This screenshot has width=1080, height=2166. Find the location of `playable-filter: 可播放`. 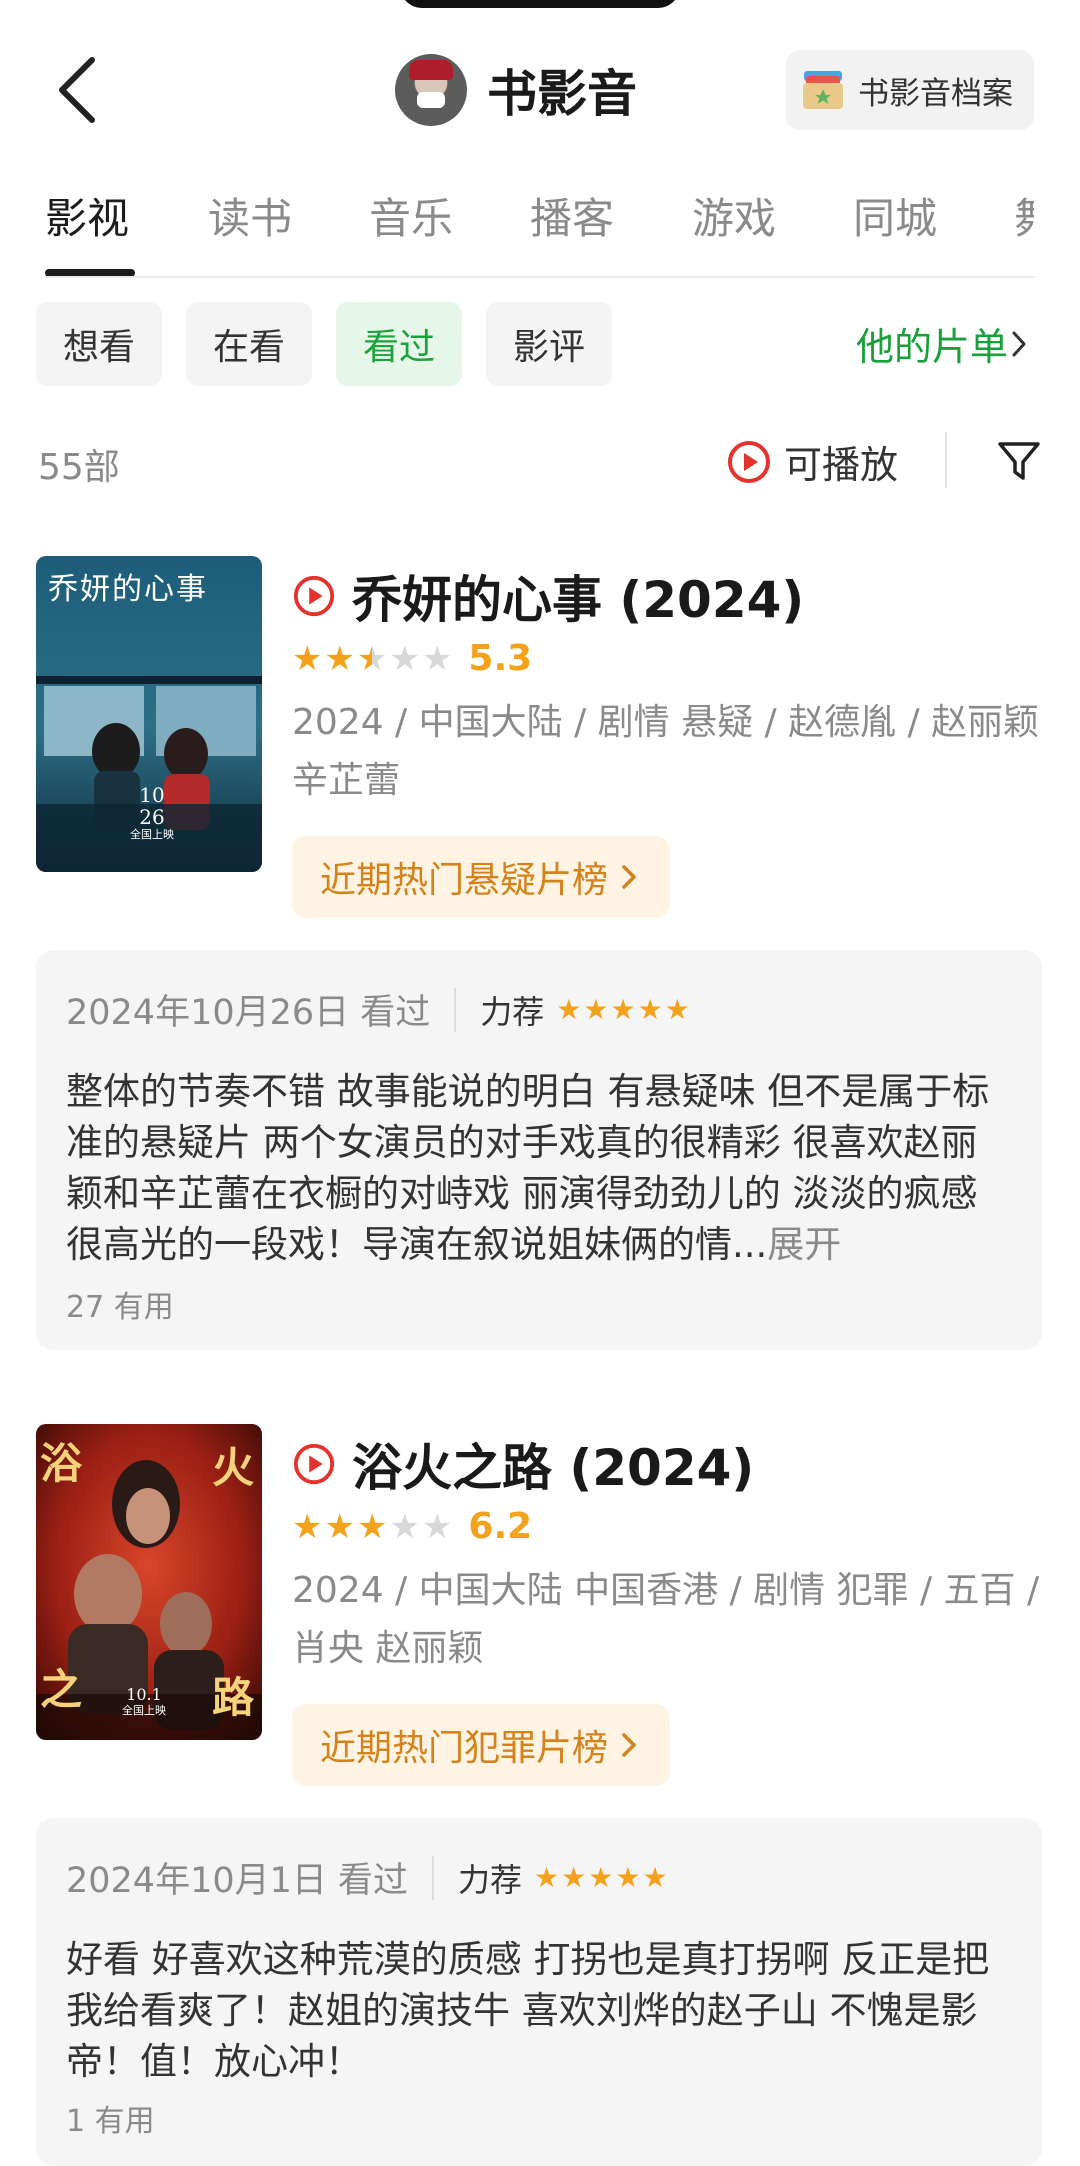

playable-filter: 可播放 is located at coordinates (812, 461).